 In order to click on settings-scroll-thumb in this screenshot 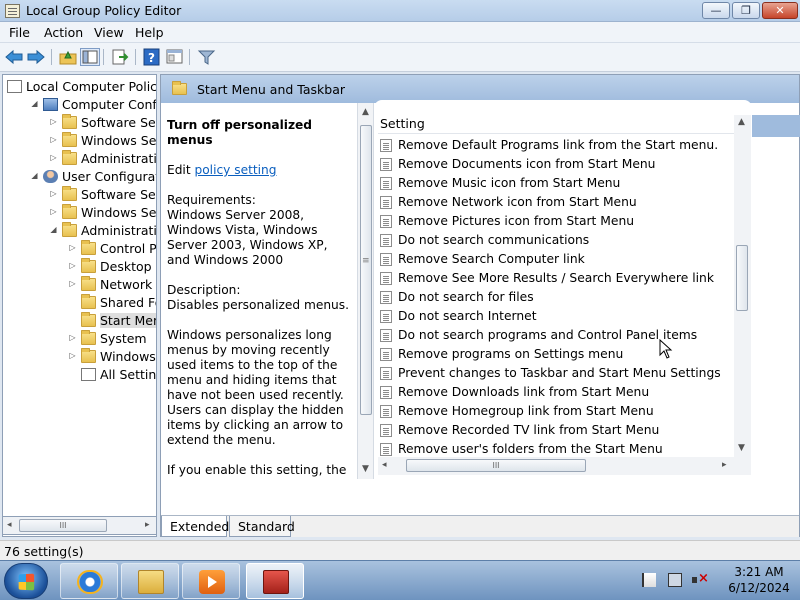, I will do `click(742, 278)`.